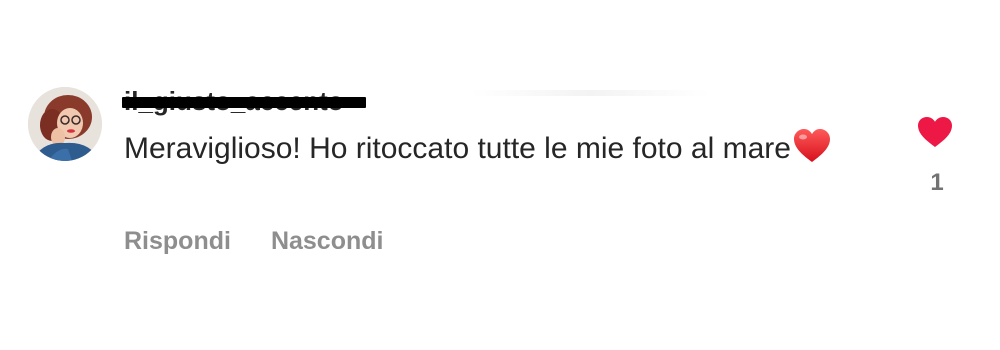  I want to click on avatar, so click(65, 124).